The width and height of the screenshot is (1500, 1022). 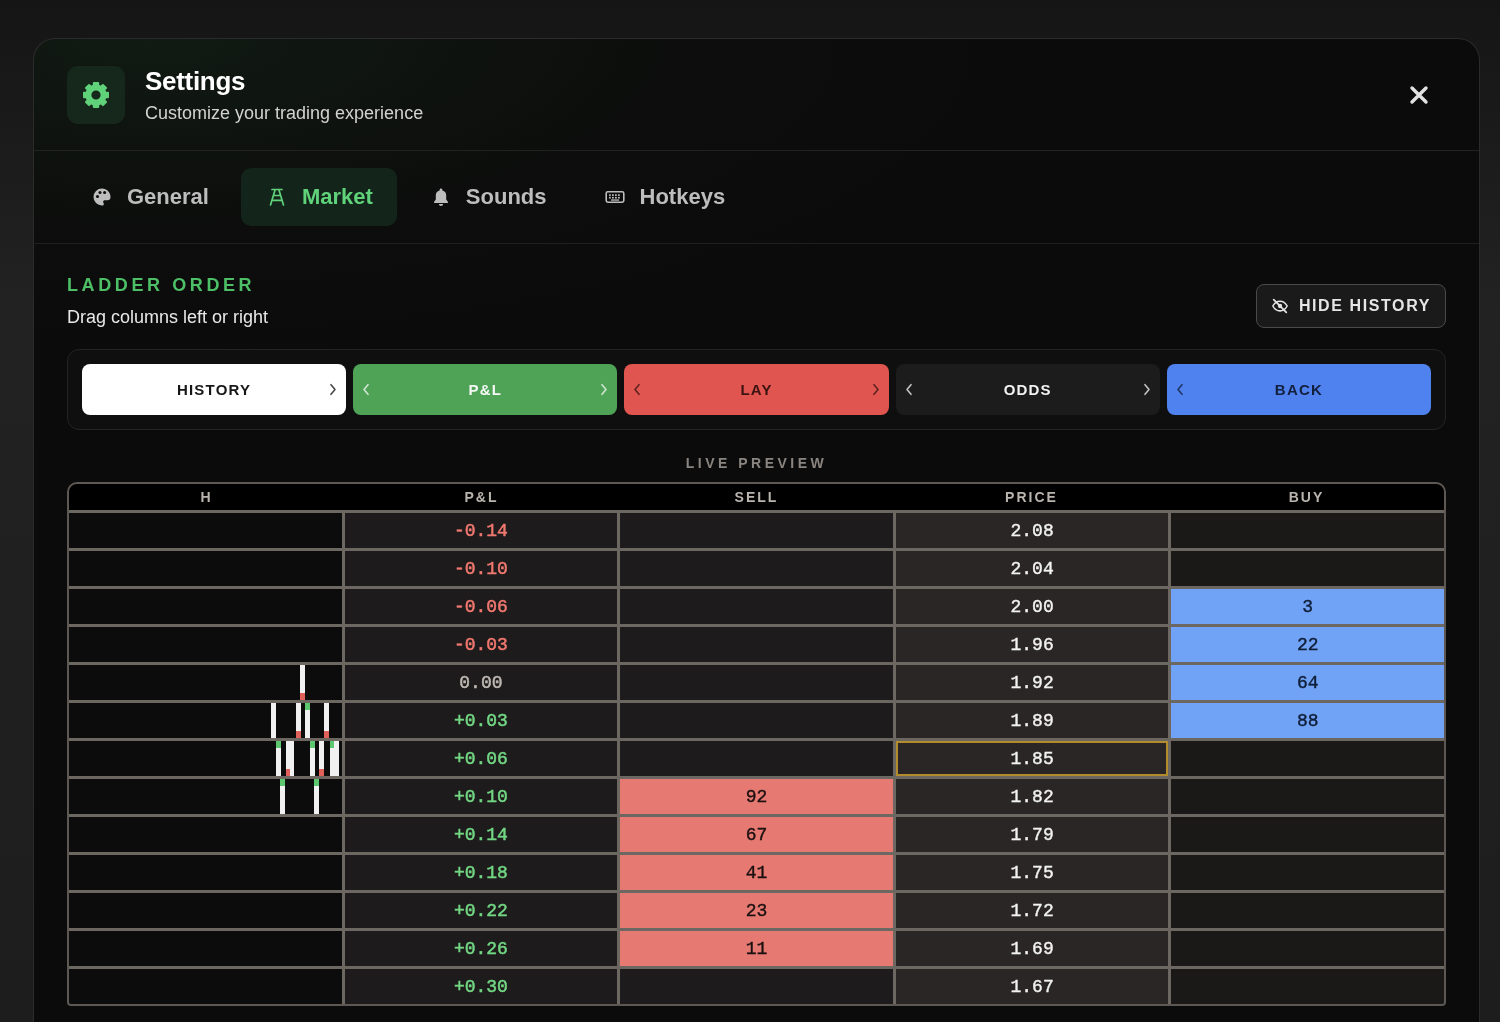 I want to click on price-cell: 1.89, so click(x=1032, y=720).